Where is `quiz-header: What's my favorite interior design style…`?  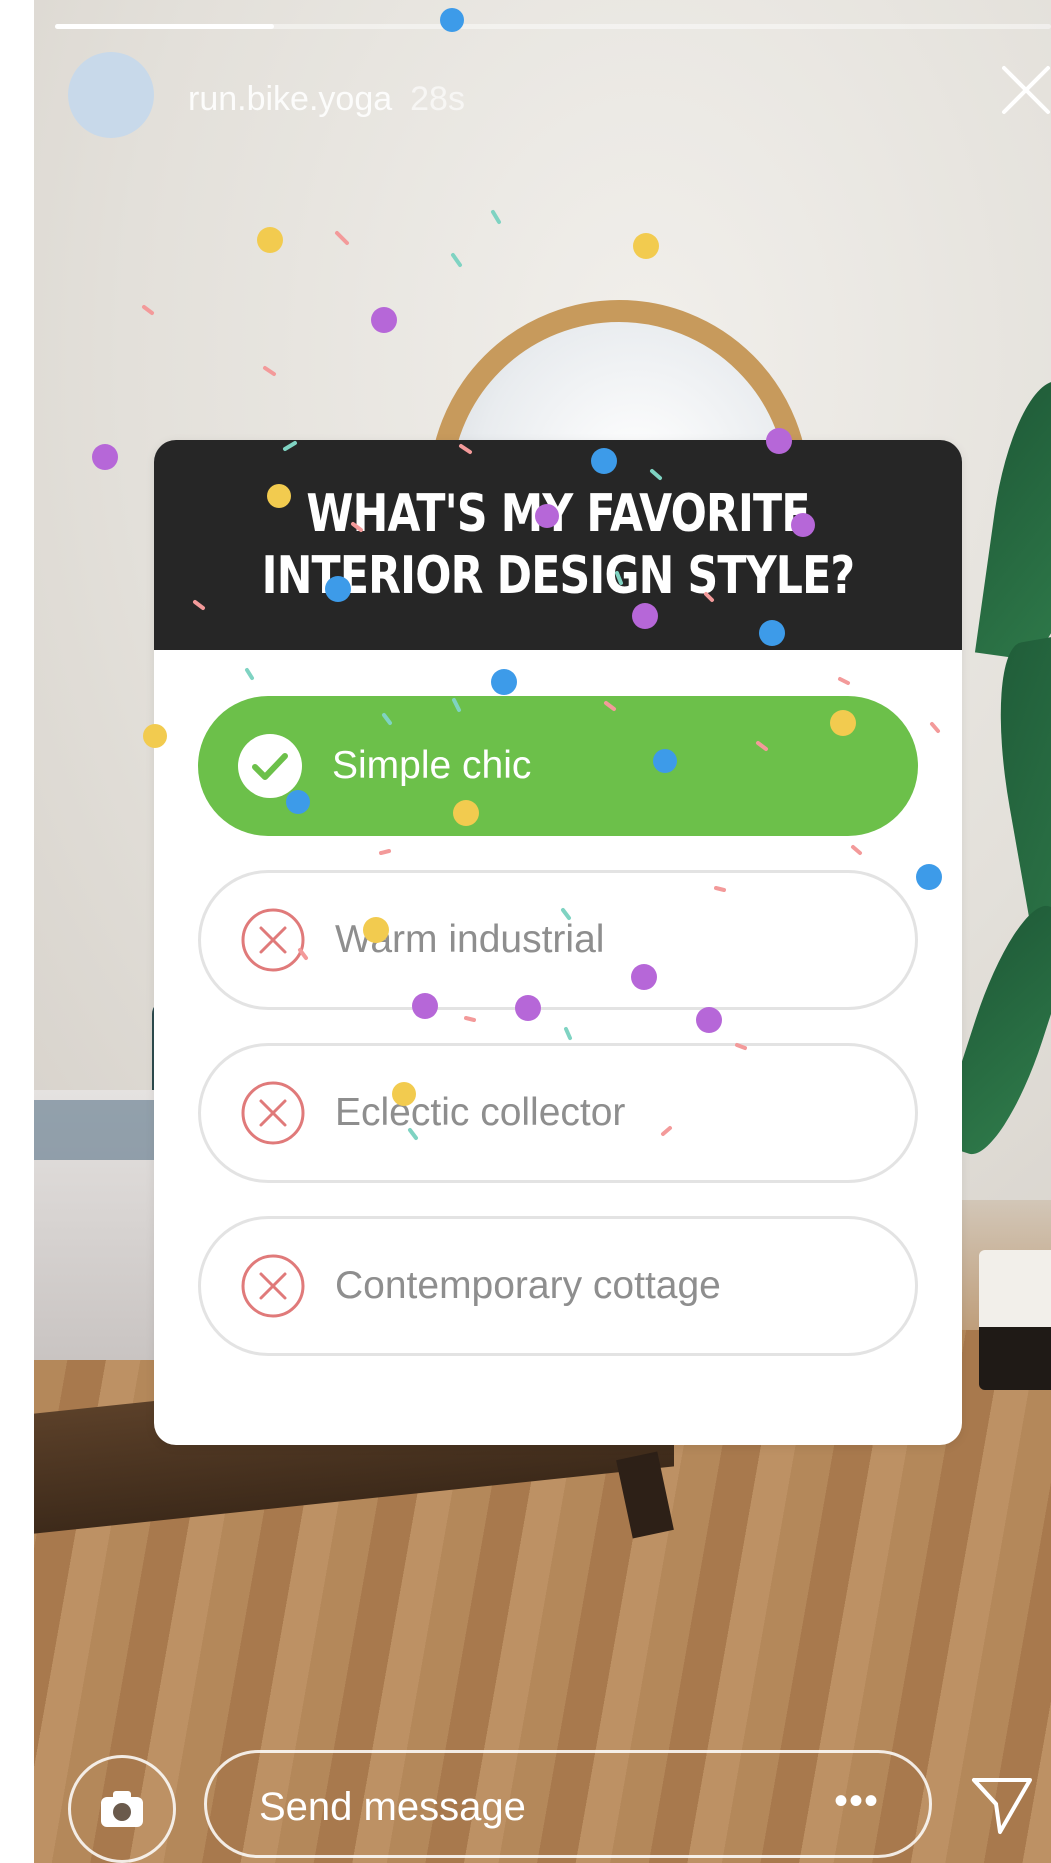 quiz-header: What's my favorite interior design style… is located at coordinates (558, 545).